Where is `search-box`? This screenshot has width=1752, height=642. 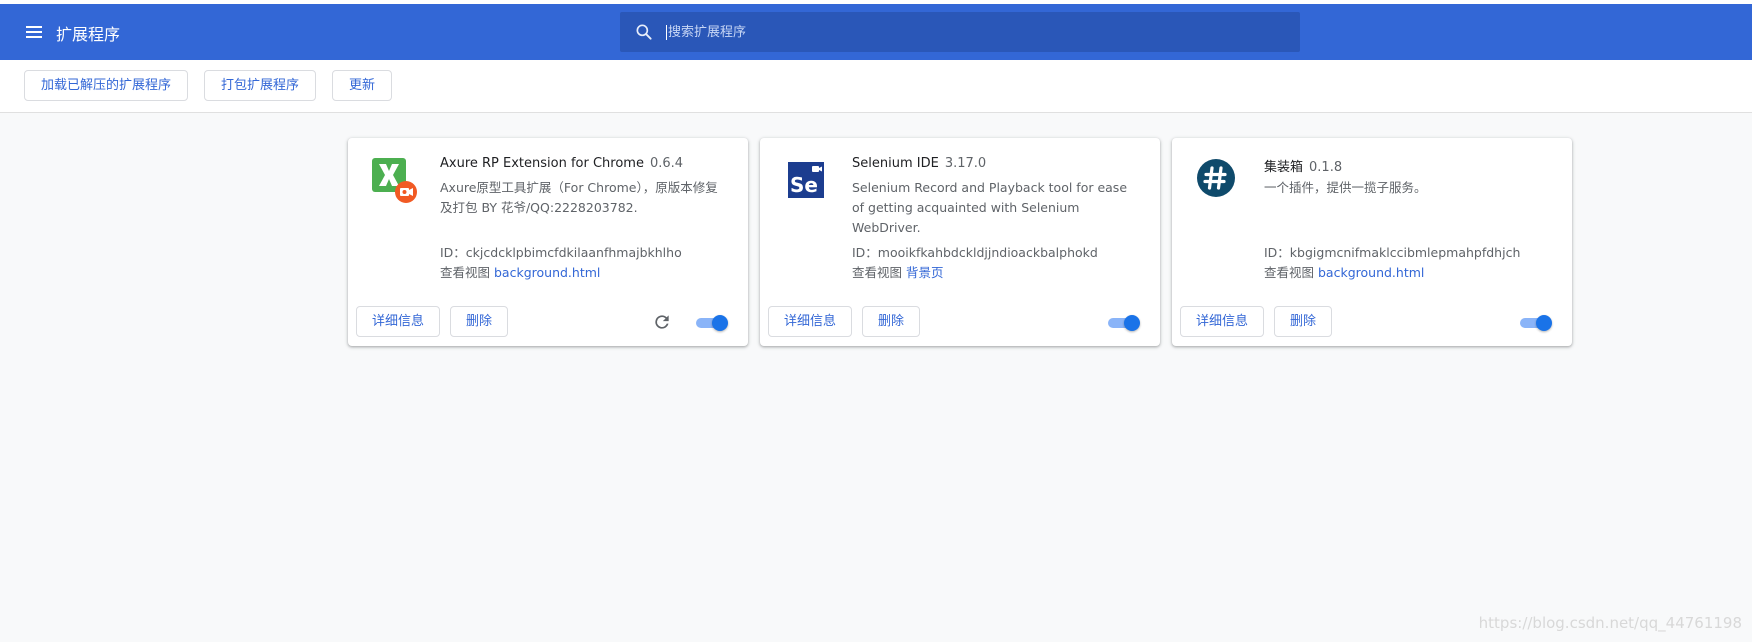 search-box is located at coordinates (960, 32).